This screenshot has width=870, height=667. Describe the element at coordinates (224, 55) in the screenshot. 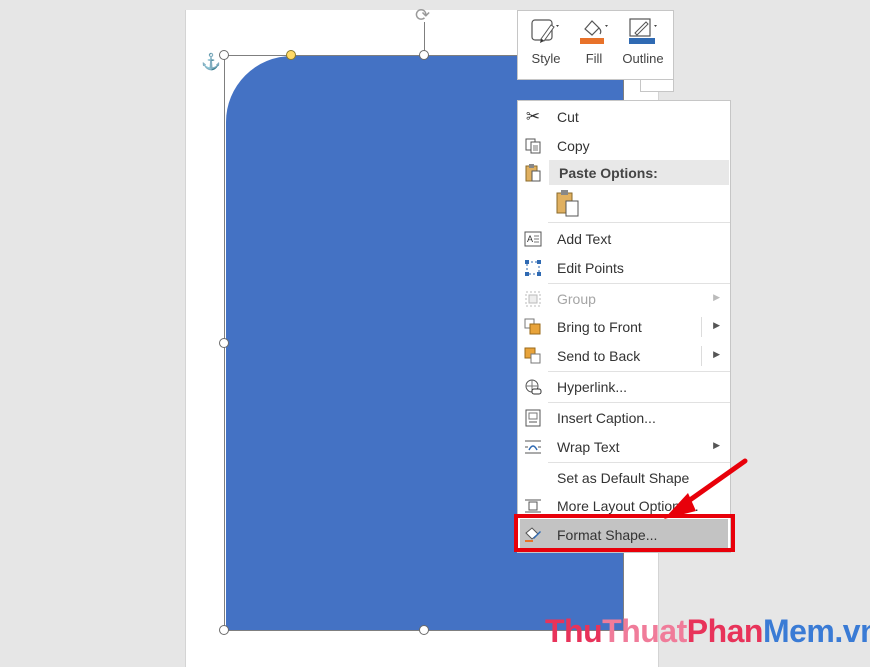

I see `resize-handle-top-left` at that location.